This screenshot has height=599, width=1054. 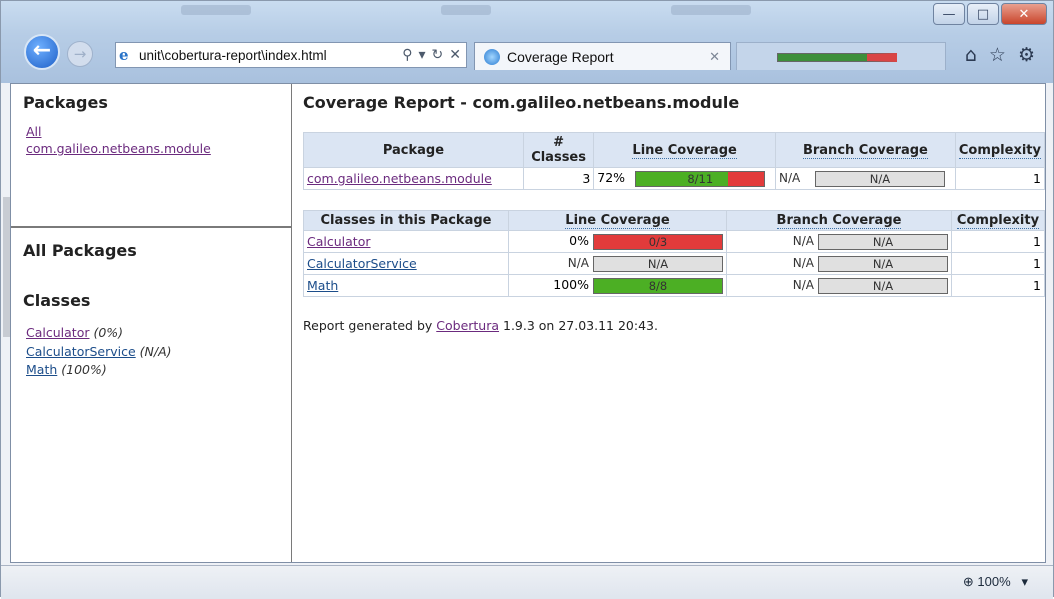 I want to click on status-bar: ⊕ 100% ▾, so click(x=527, y=582).